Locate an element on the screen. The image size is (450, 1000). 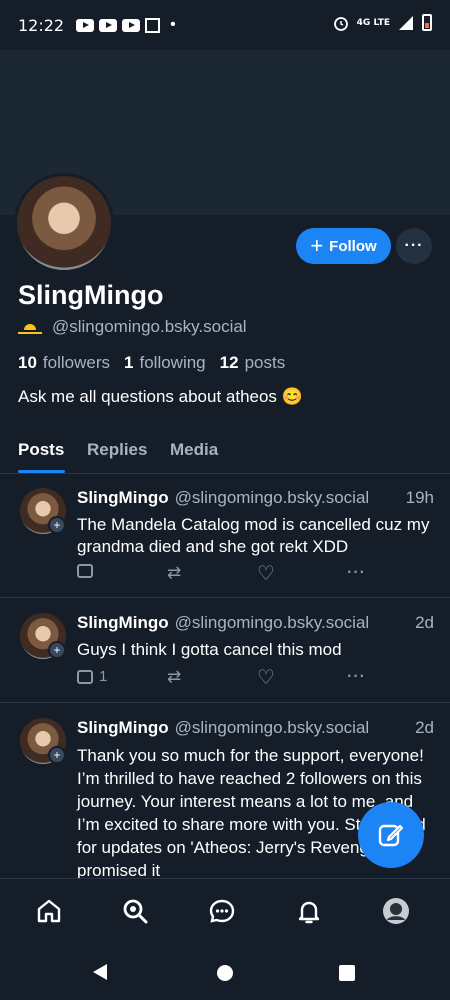
profile-tabs: Posts Replies Media is located at coordinates (225, 452).